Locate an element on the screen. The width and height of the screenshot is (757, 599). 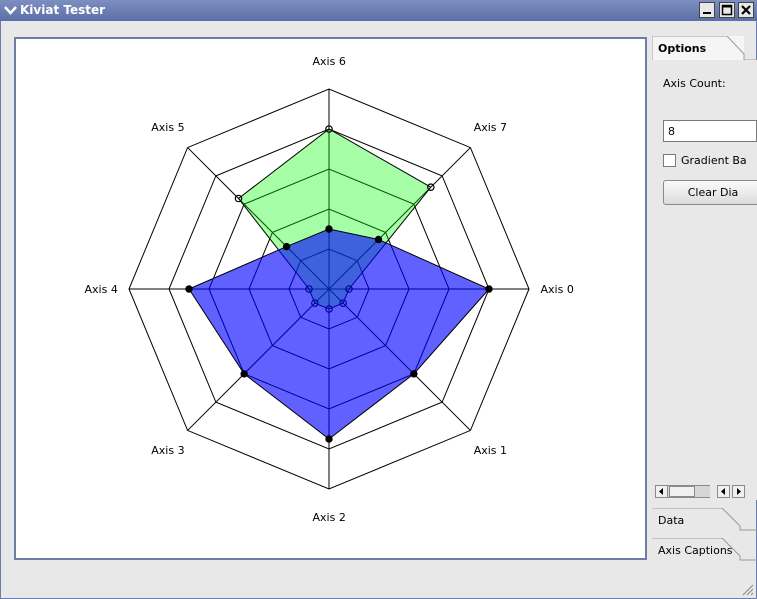
maximize-button is located at coordinates (727, 10).